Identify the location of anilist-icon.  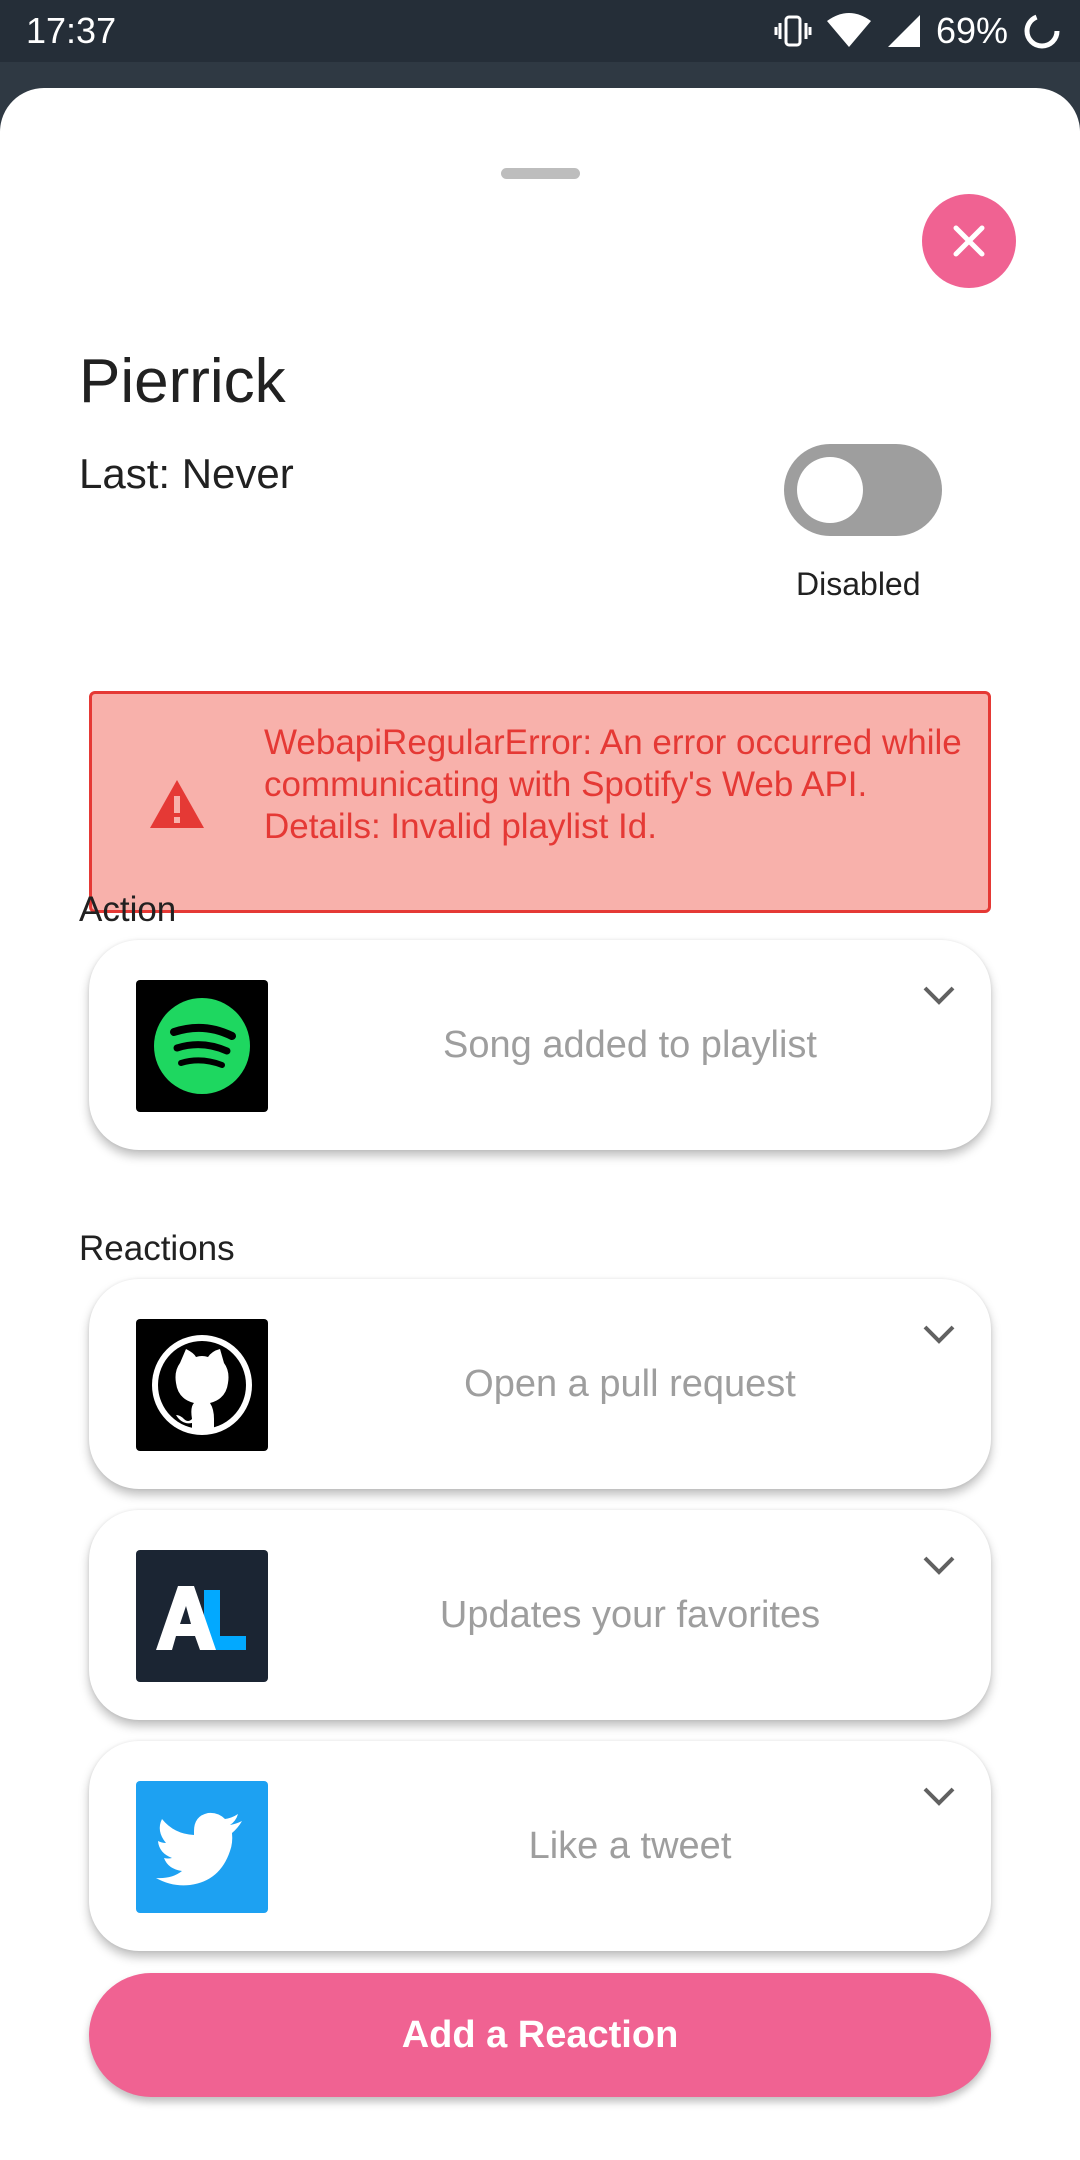
(201, 1618).